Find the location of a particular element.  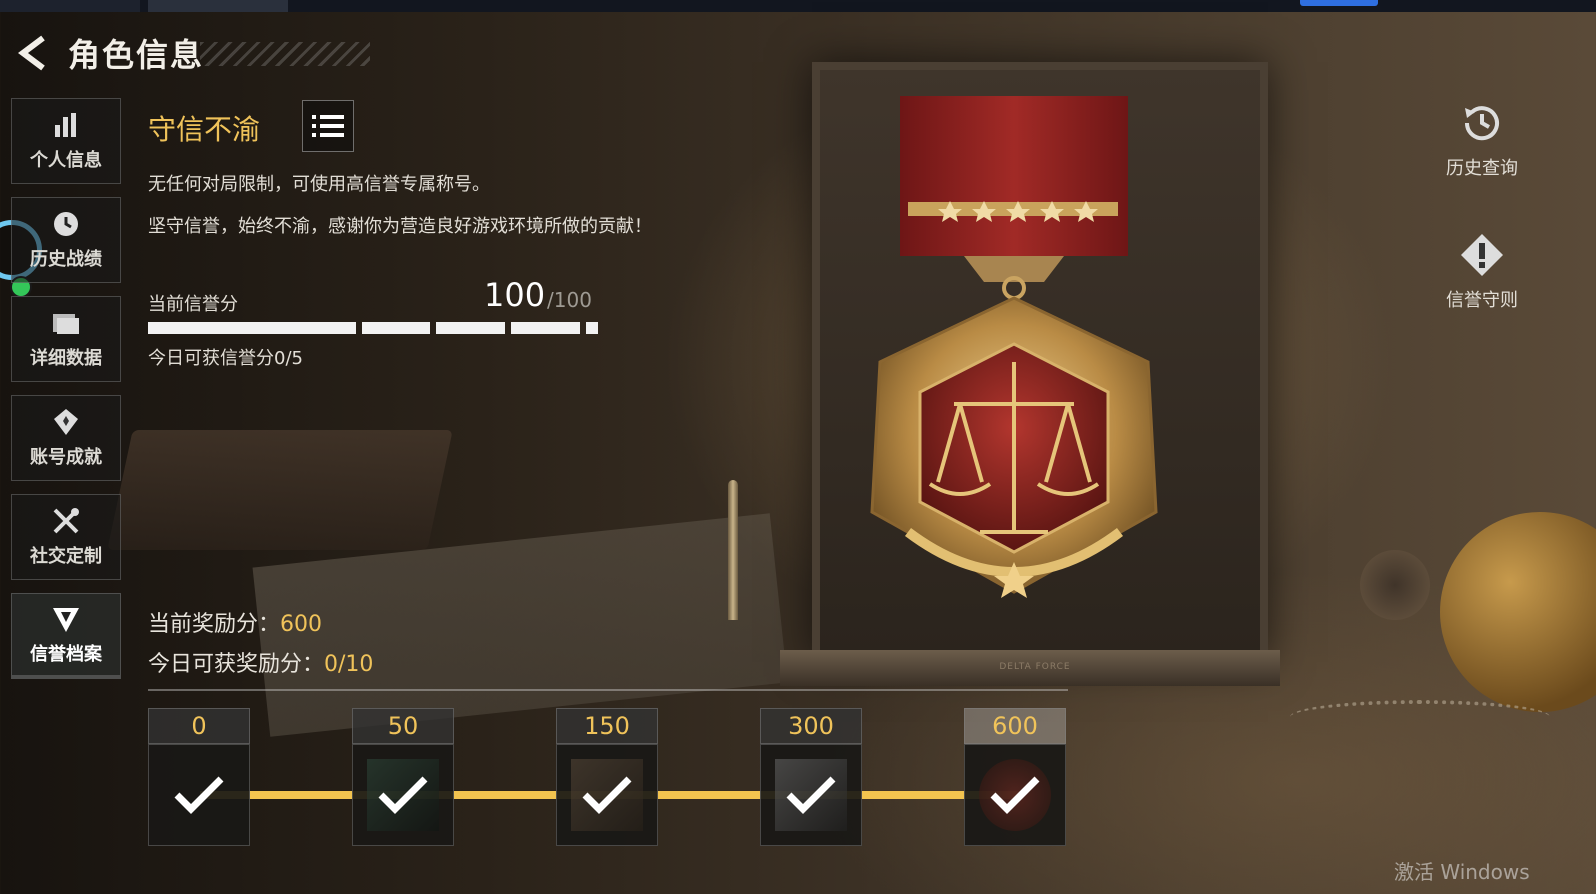

milestone-item: 50 is located at coordinates (403, 777).